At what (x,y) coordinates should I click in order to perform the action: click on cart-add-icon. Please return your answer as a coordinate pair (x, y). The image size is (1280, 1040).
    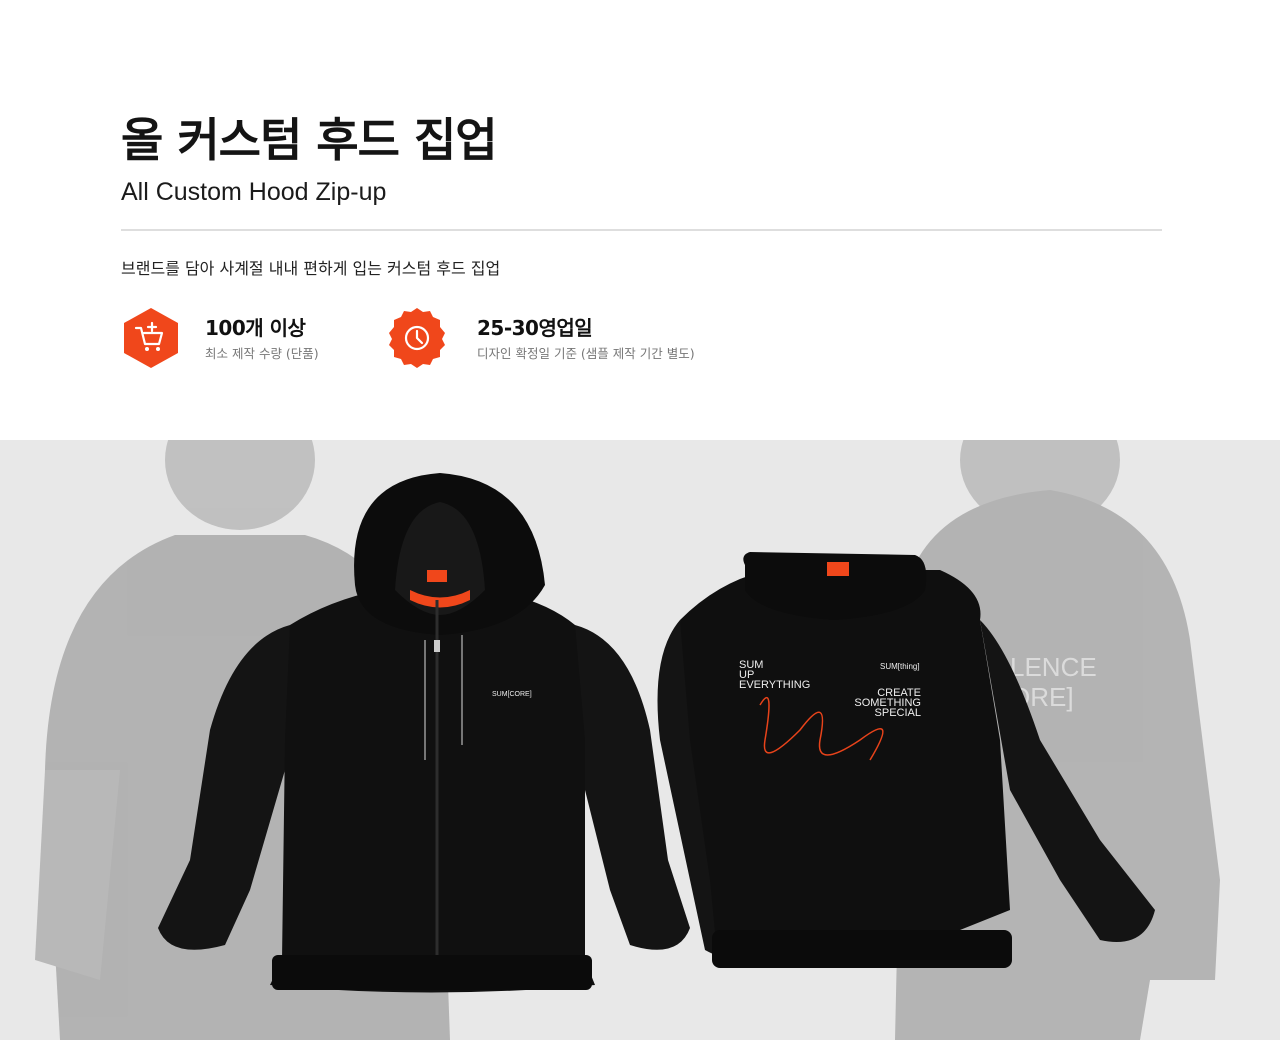
    Looking at the image, I should click on (151, 338).